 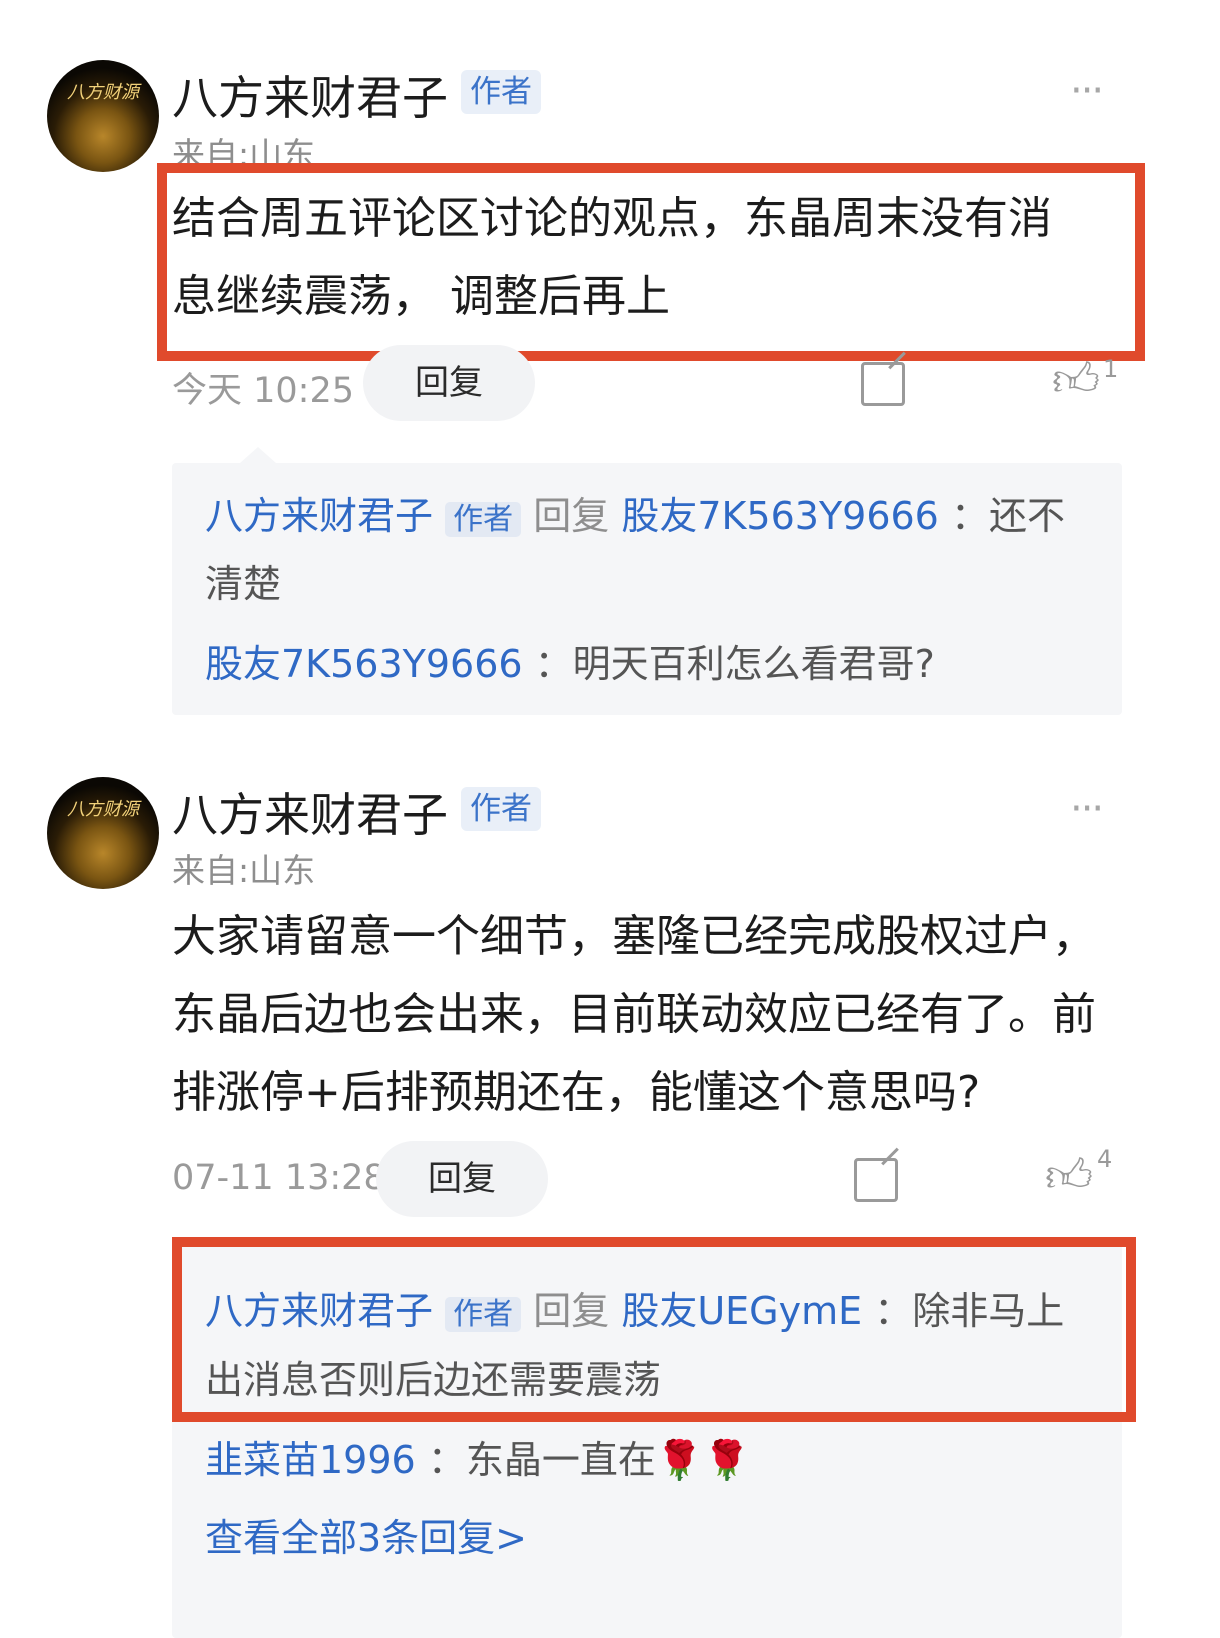 What do you see at coordinates (243, 584) in the screenshot?
I see `thread-reply-1-cont: 清楚` at bounding box center [243, 584].